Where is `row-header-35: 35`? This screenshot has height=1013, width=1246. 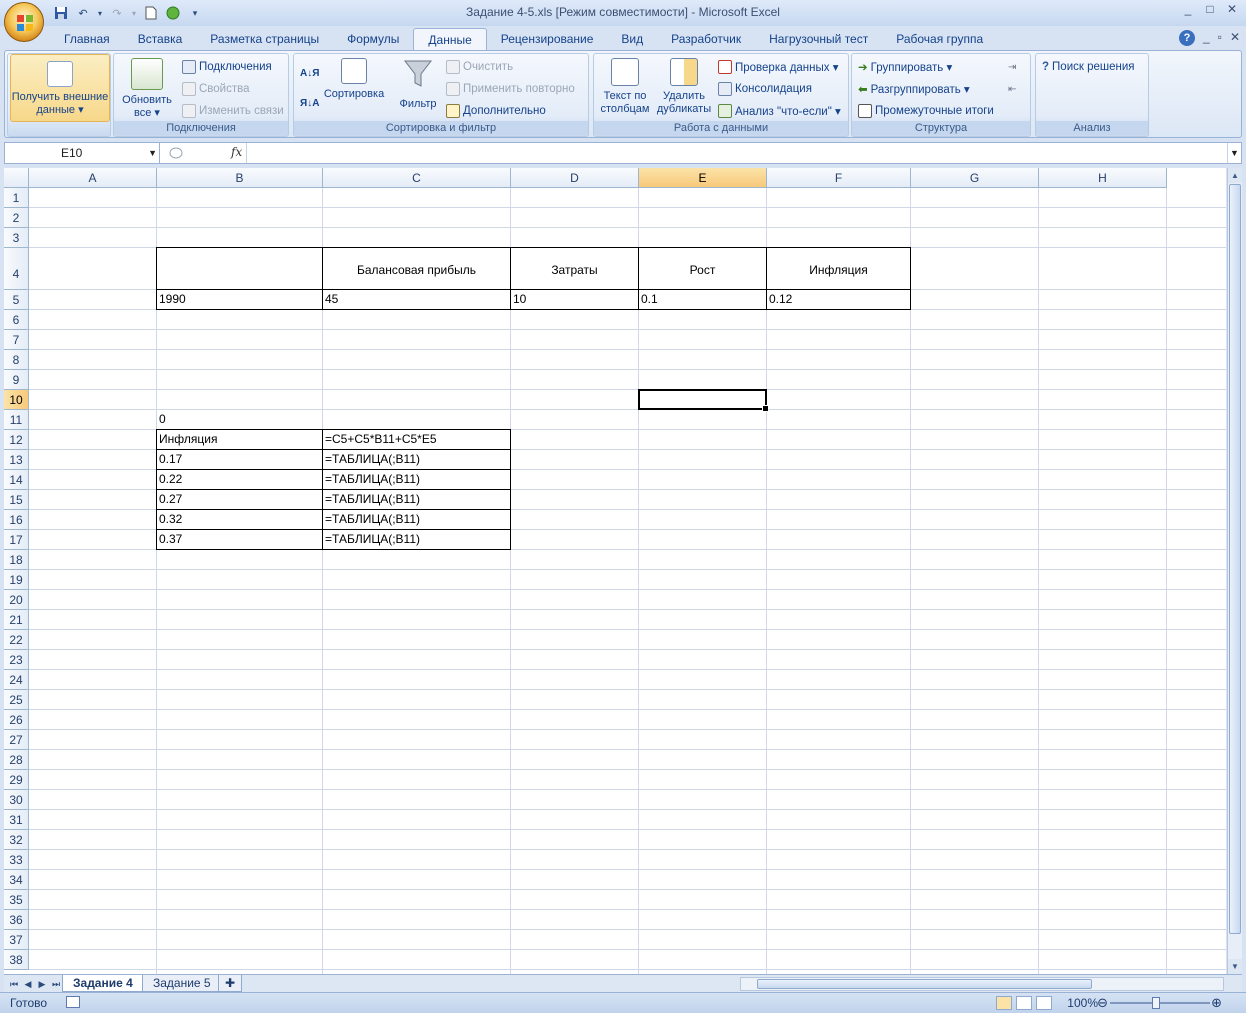
row-header-35: 35 is located at coordinates (16, 900).